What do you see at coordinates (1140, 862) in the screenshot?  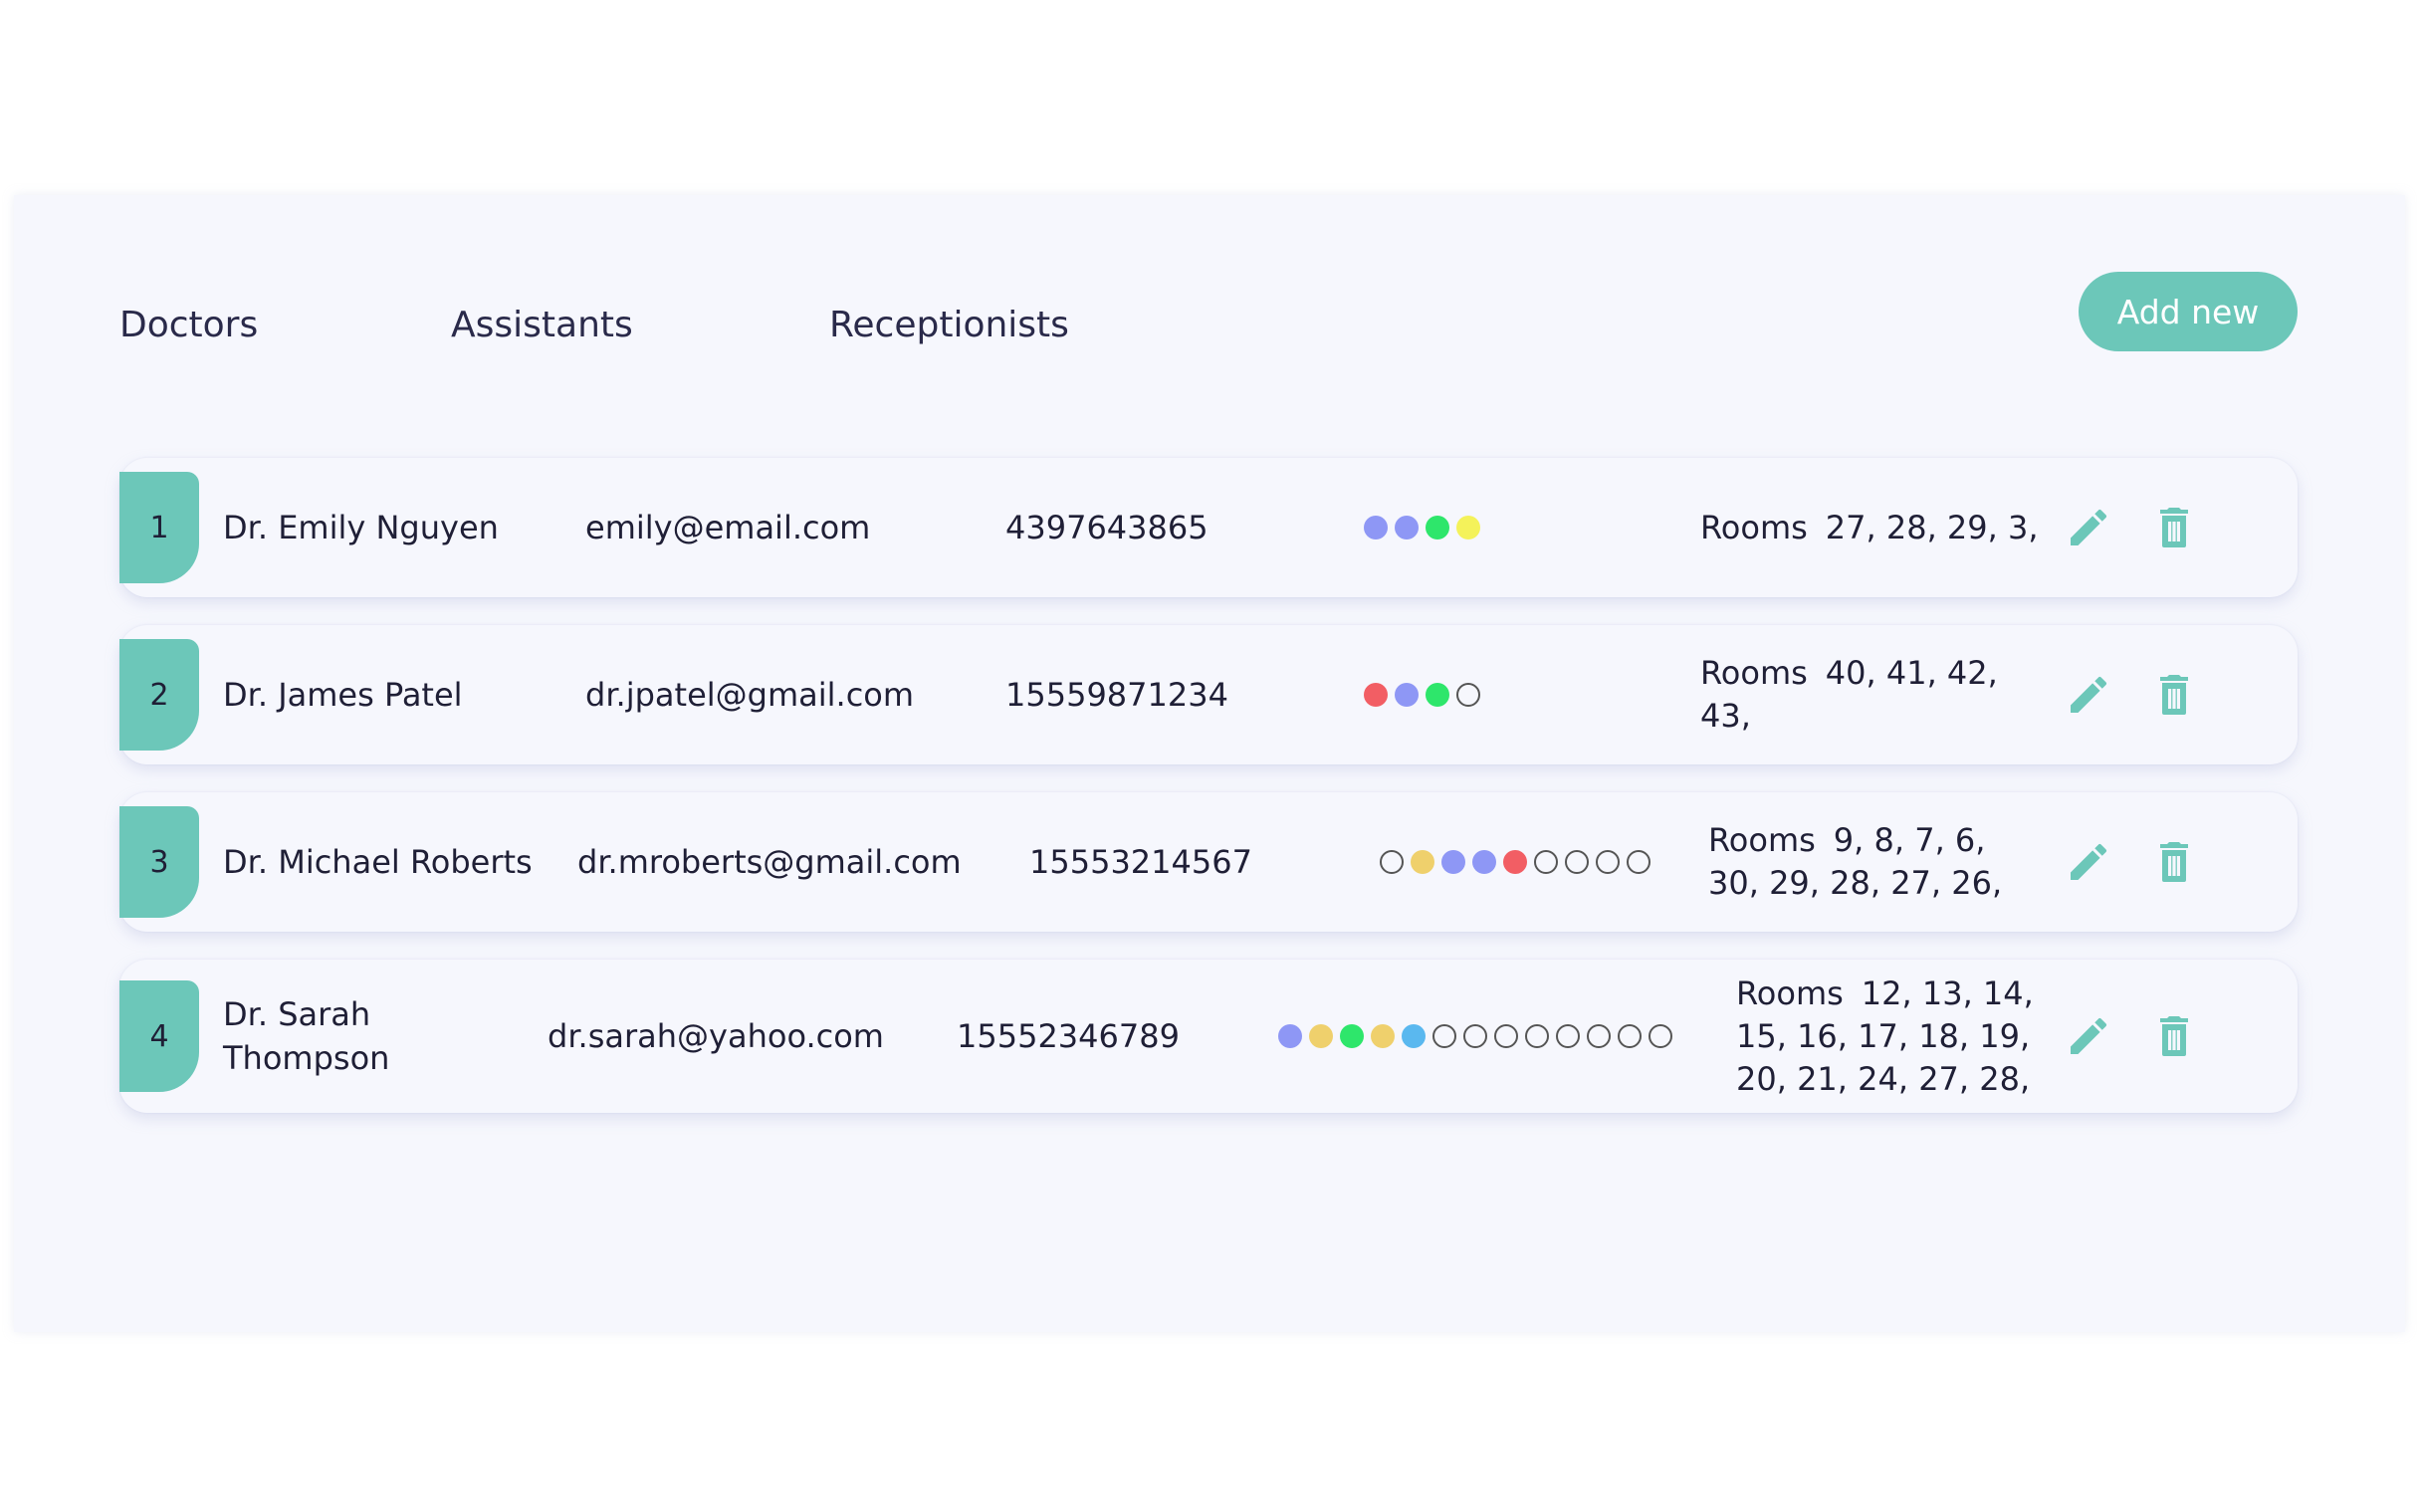 I see `row-phone: 15553214567` at bounding box center [1140, 862].